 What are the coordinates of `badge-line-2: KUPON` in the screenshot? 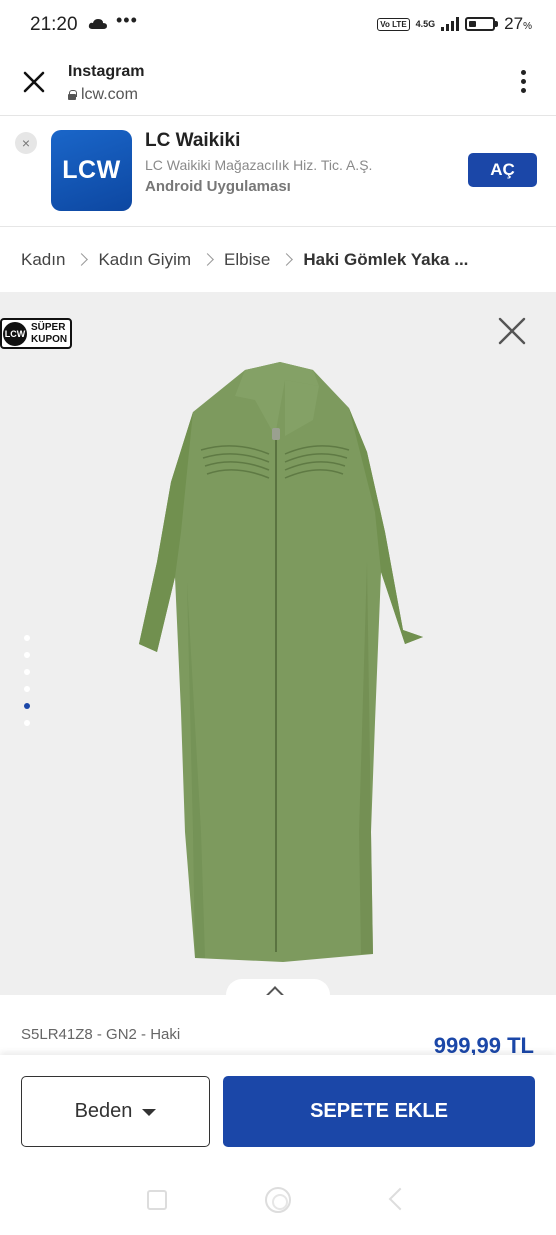 It's located at (49, 339).